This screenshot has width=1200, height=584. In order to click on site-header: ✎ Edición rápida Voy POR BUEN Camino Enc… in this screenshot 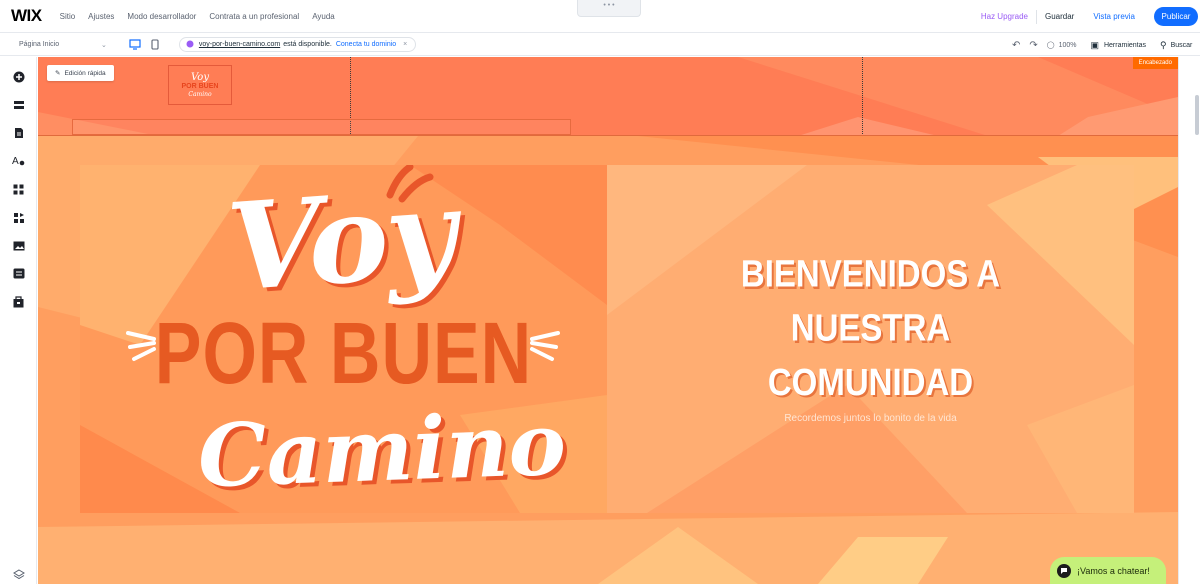, I will do `click(608, 96)`.